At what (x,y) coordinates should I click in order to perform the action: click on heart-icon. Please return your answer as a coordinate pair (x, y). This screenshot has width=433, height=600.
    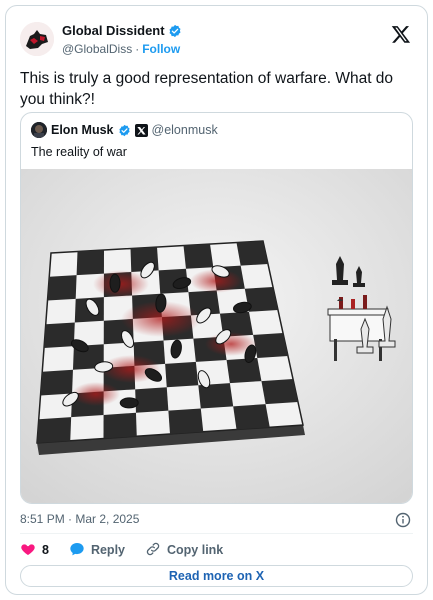
    Looking at the image, I should click on (28, 550).